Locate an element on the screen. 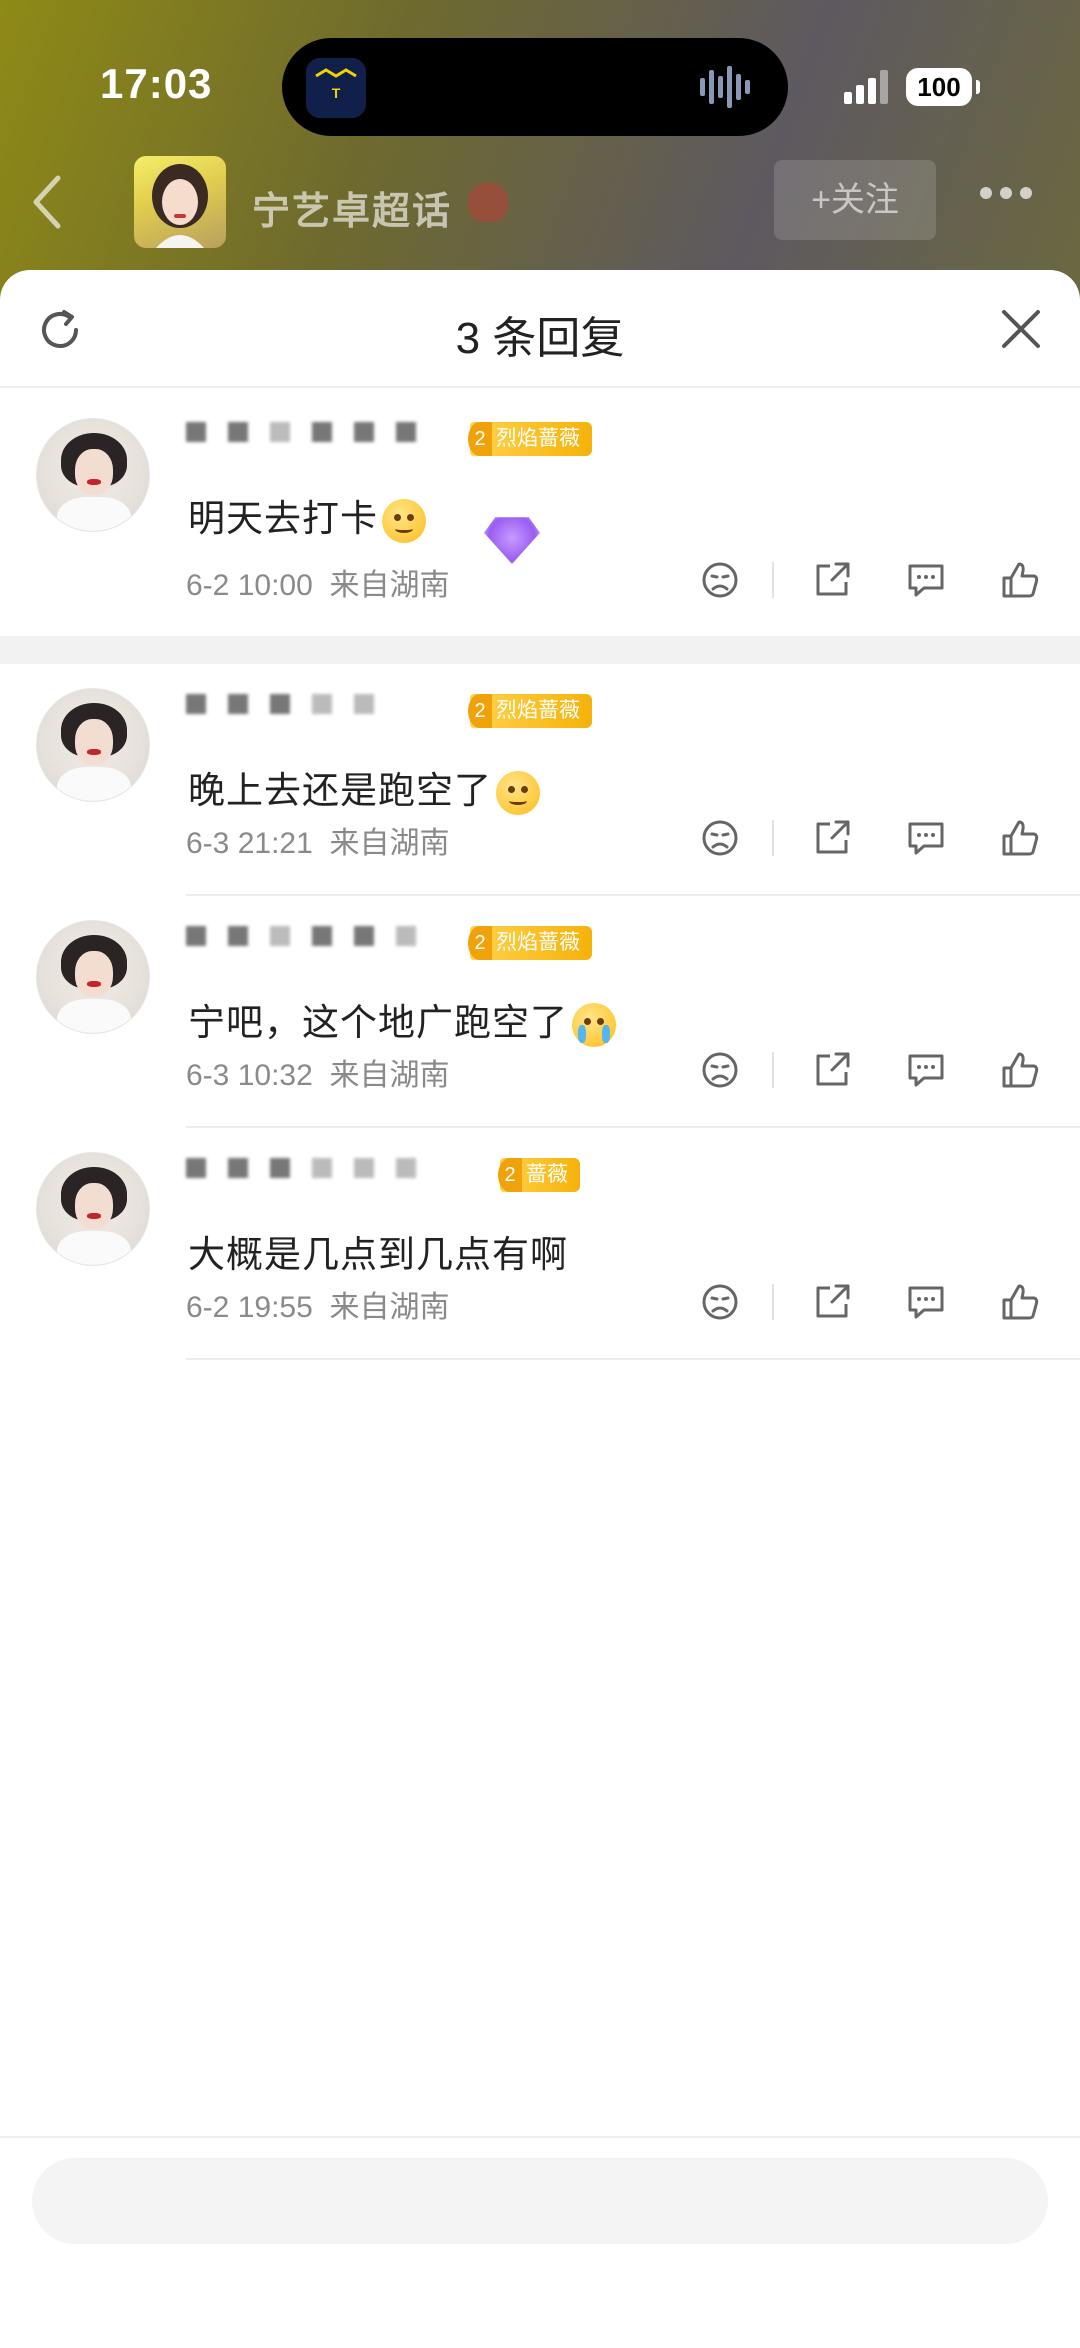 The image size is (1080, 2348). fan-badge: 蔷薇 is located at coordinates (539, 1175).